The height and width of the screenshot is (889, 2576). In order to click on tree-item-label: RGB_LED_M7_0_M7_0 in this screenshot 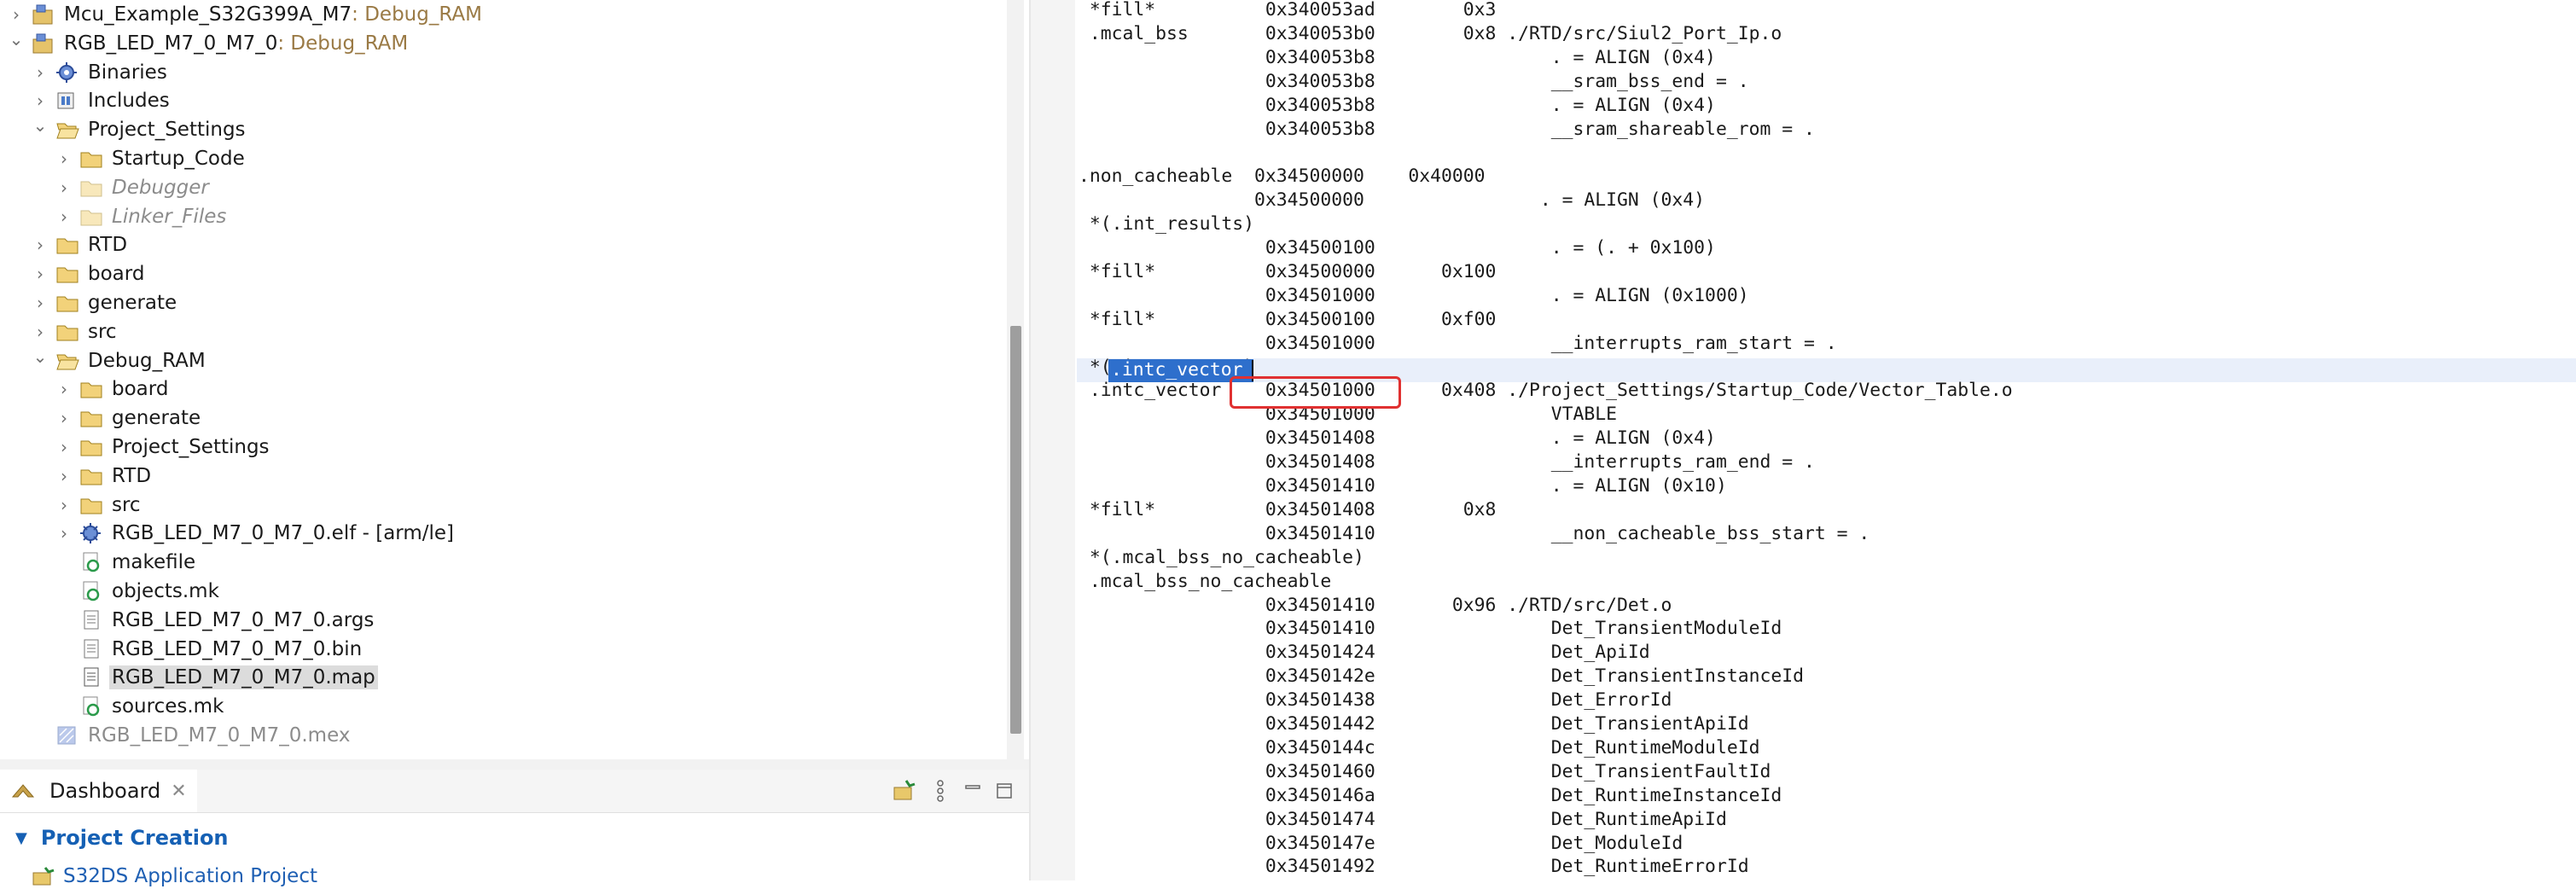, I will do `click(171, 43)`.